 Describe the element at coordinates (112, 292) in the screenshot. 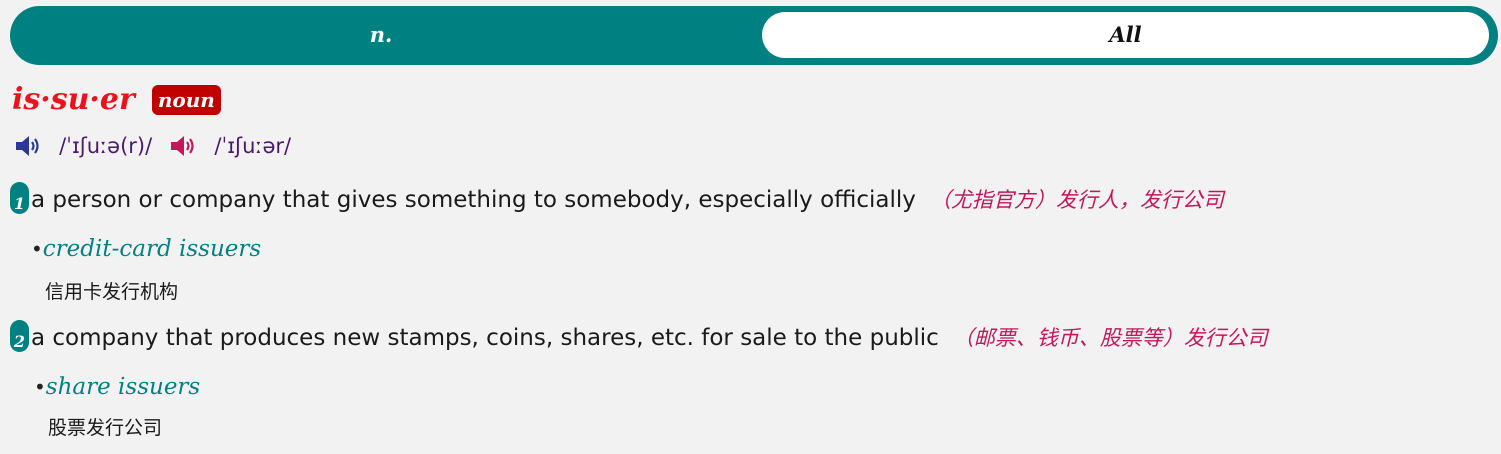

I see `example-translation: 信用卡发行机构` at that location.